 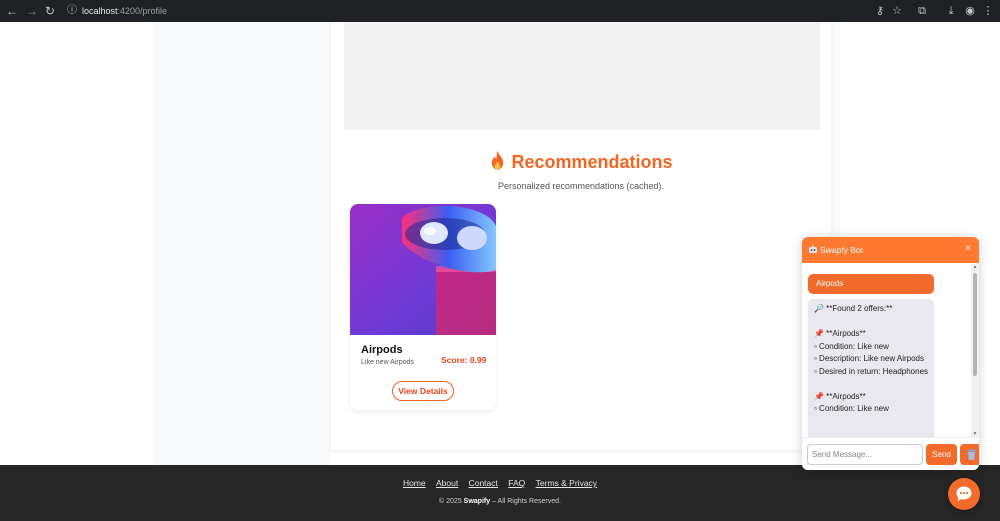 What do you see at coordinates (516, 483) in the screenshot?
I see `footer-link-faq: FAQ` at bounding box center [516, 483].